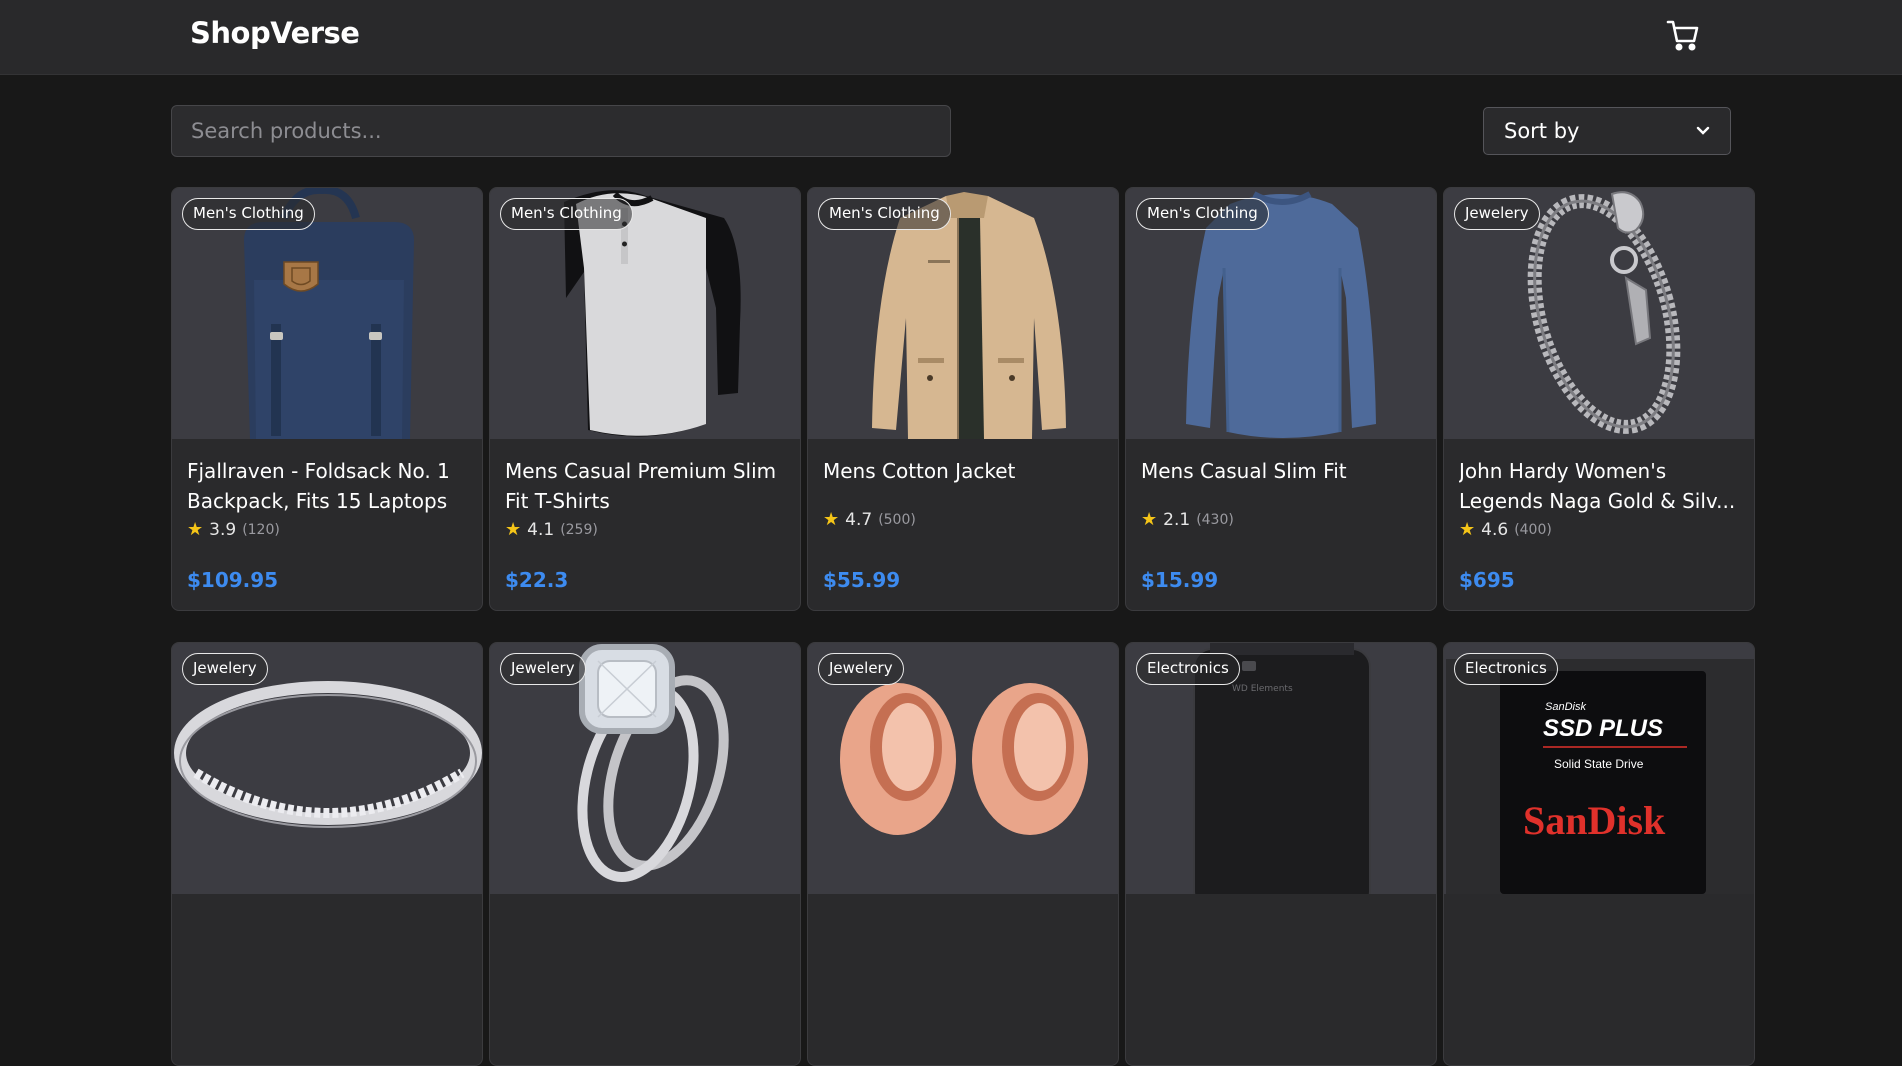 The height and width of the screenshot is (1066, 1902). I want to click on hard-drive-label: WD Elements, so click(1262, 689).